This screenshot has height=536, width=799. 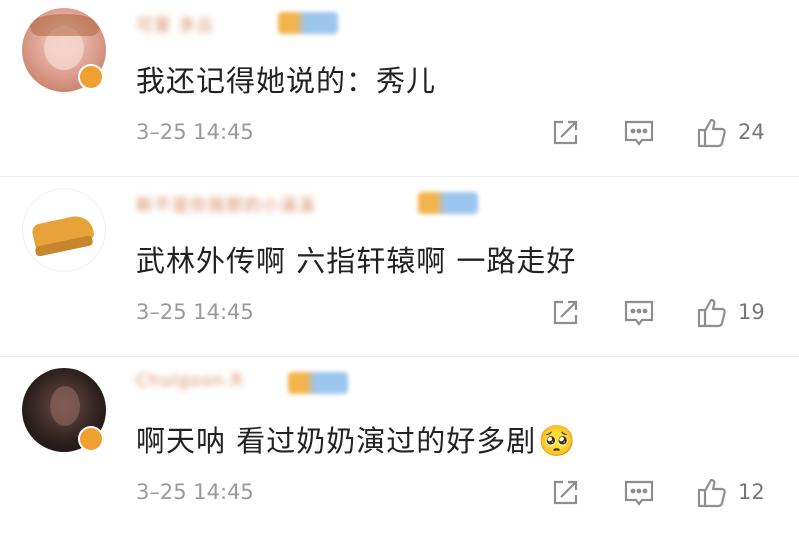 I want to click on like-count: 12, so click(x=751, y=492).